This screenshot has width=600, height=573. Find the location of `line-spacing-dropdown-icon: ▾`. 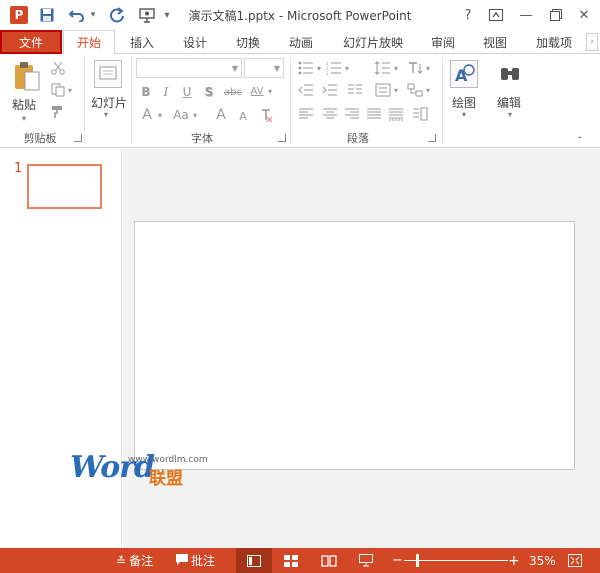

line-spacing-dropdown-icon: ▾ is located at coordinates (396, 68).